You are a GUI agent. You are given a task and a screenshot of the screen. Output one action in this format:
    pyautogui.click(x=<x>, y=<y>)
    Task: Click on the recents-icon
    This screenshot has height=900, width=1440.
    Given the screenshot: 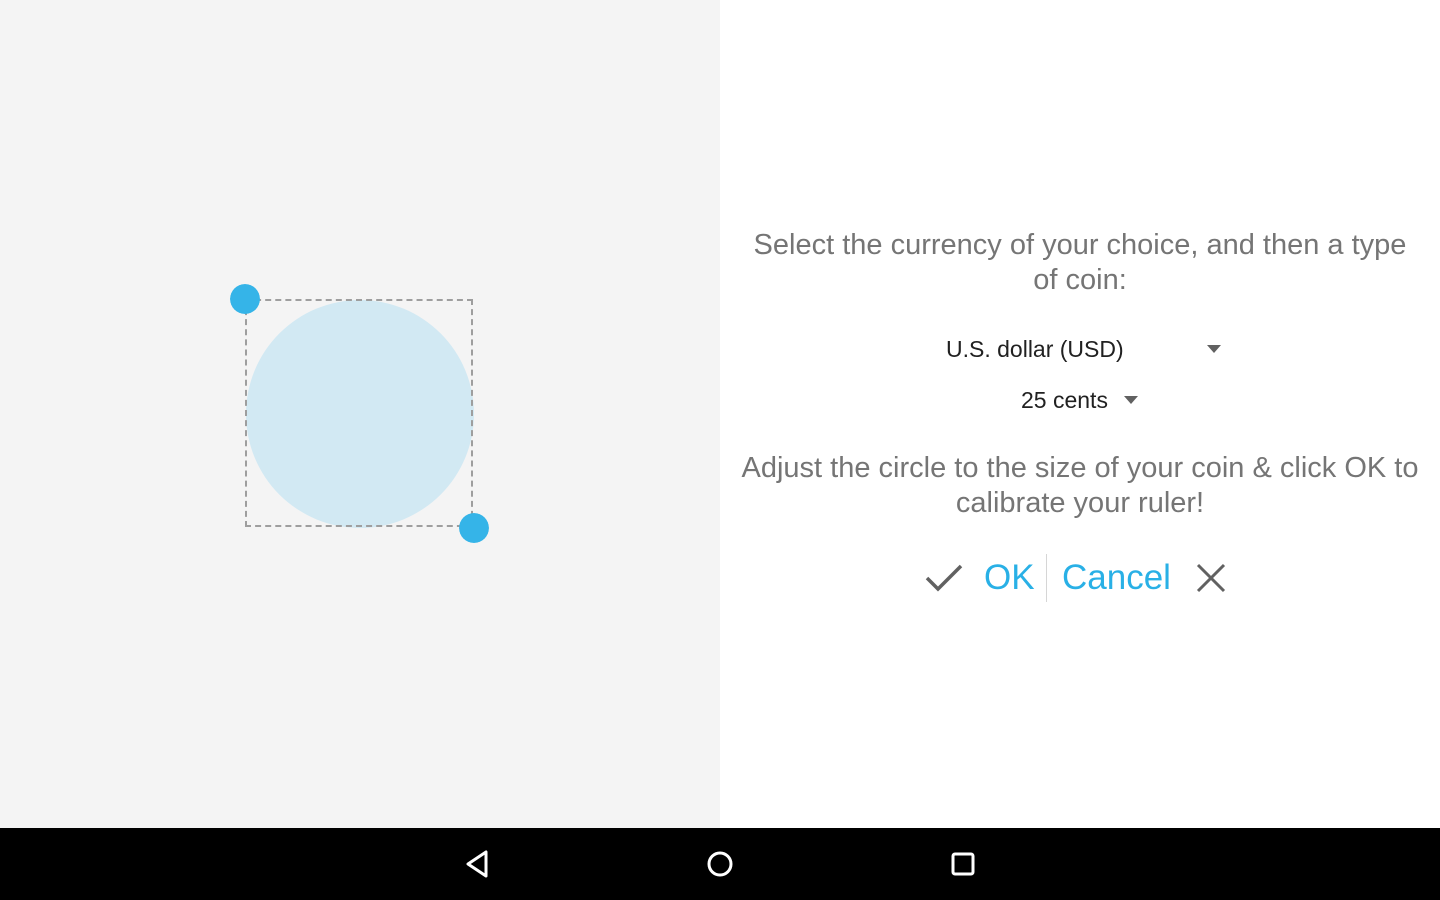 What is the action you would take?
    pyautogui.click(x=963, y=864)
    